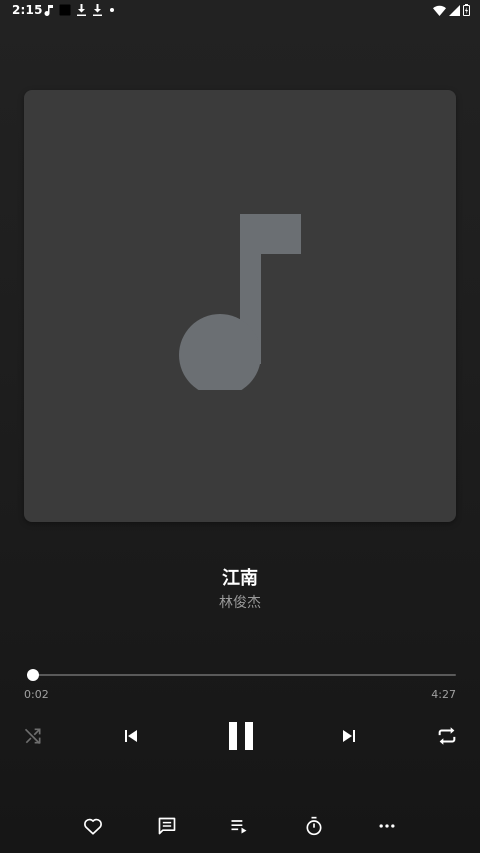  I want to click on track-title: 江南, so click(240, 578).